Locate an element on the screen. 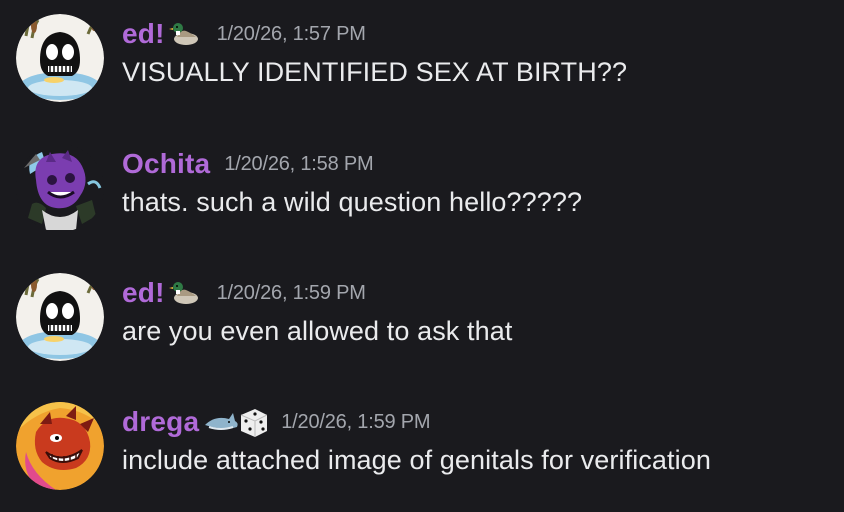  message-header: ed! 1/20/26, 1:59 PM is located at coordinates (244, 293).